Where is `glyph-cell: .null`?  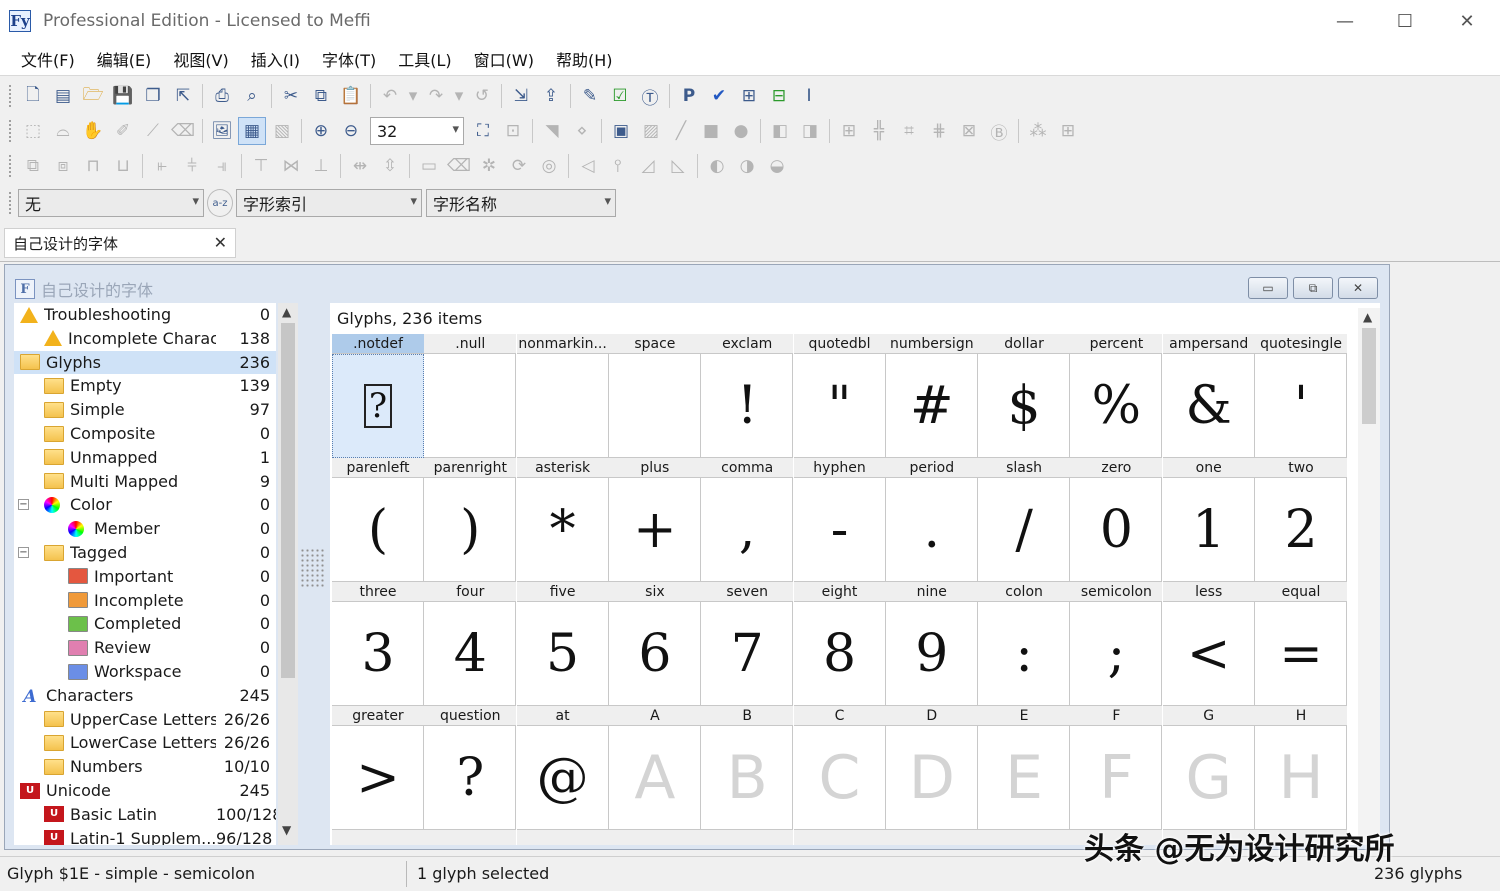 glyph-cell: .null is located at coordinates (470, 396).